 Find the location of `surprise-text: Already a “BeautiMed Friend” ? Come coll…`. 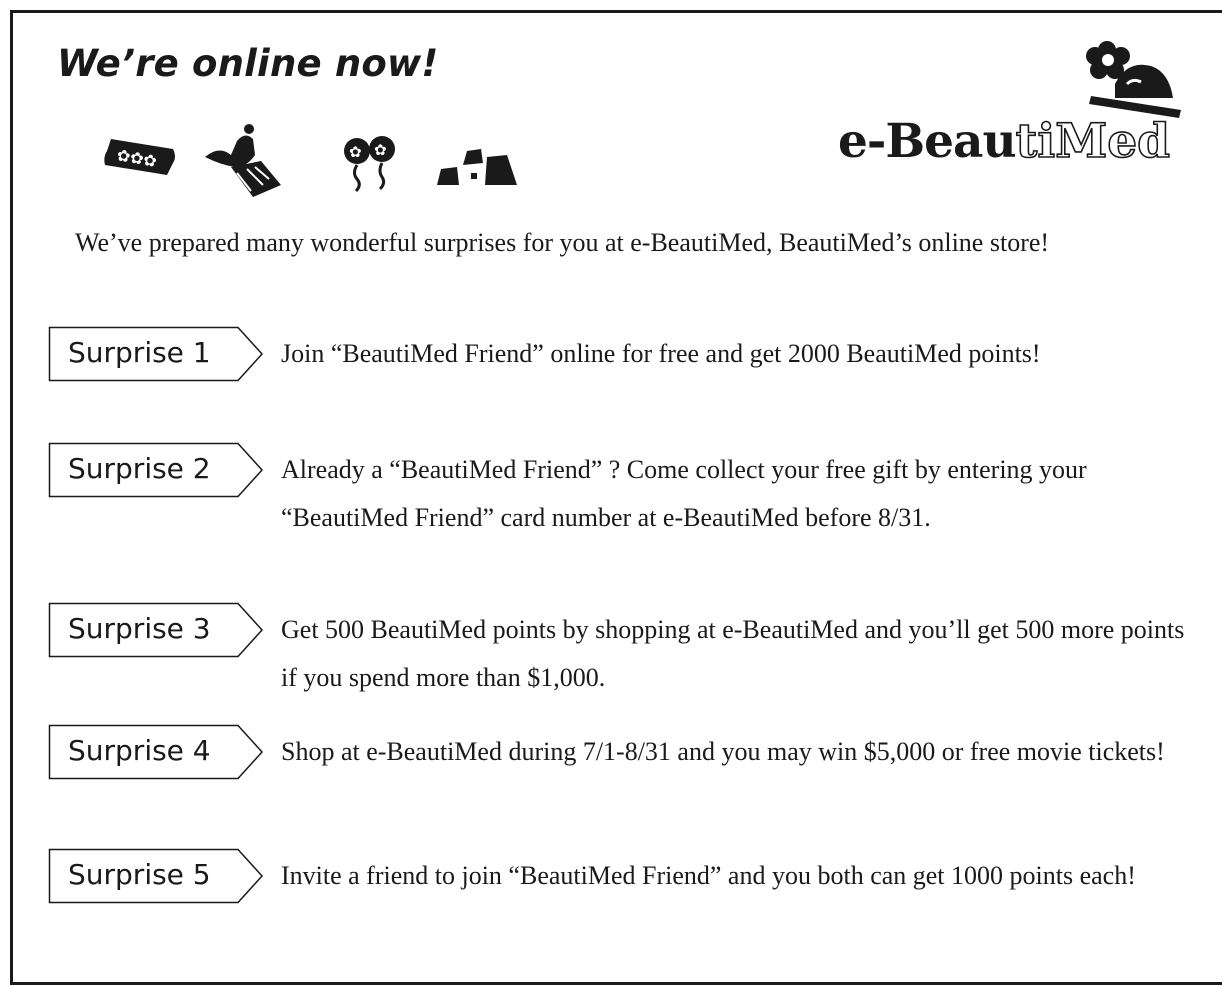

surprise-text: Already a “BeautiMed Friend” ? Come coll… is located at coordinates (684, 493).